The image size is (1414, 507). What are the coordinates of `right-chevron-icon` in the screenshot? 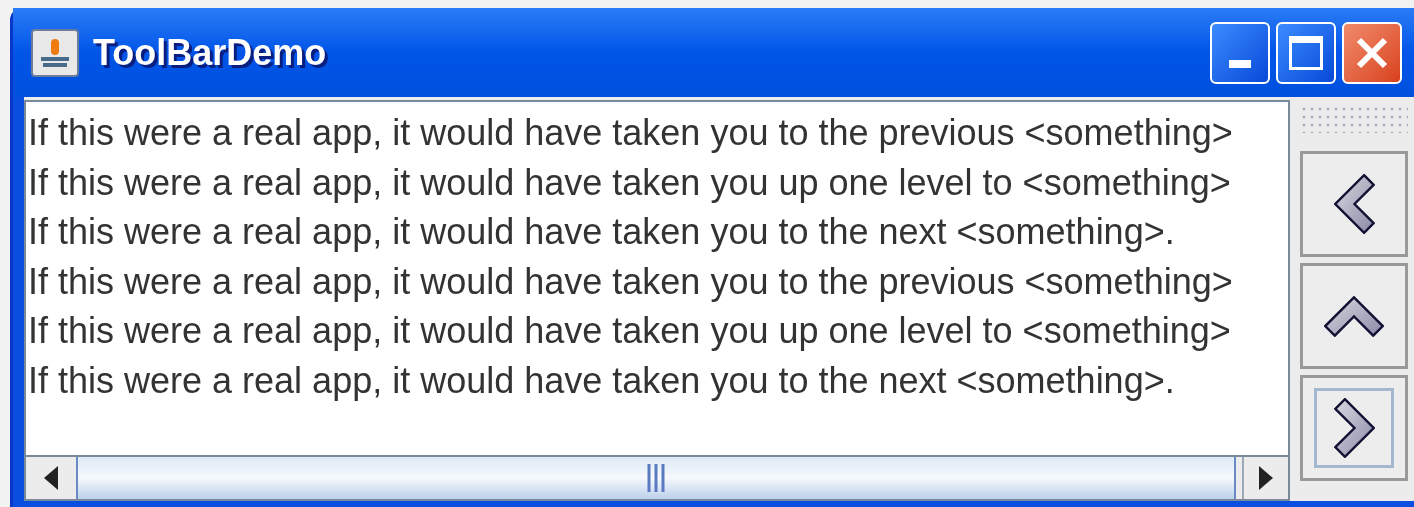 It's located at (1354, 428).